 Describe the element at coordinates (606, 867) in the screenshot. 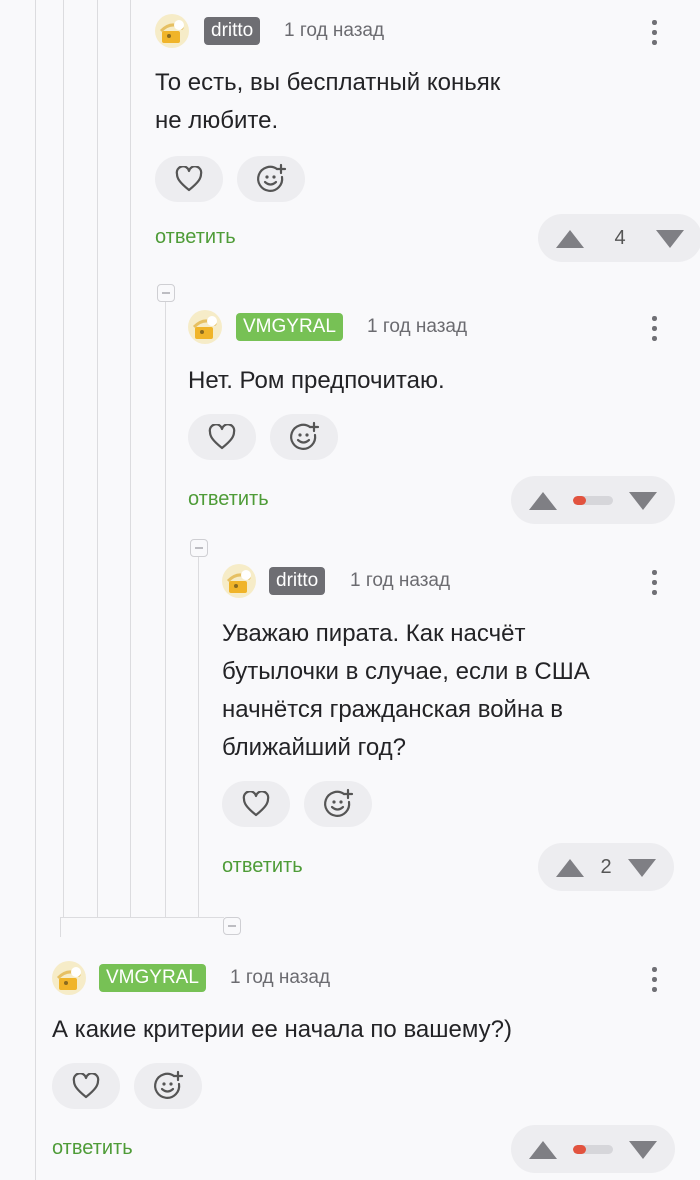

I see `rating-control: 2` at that location.